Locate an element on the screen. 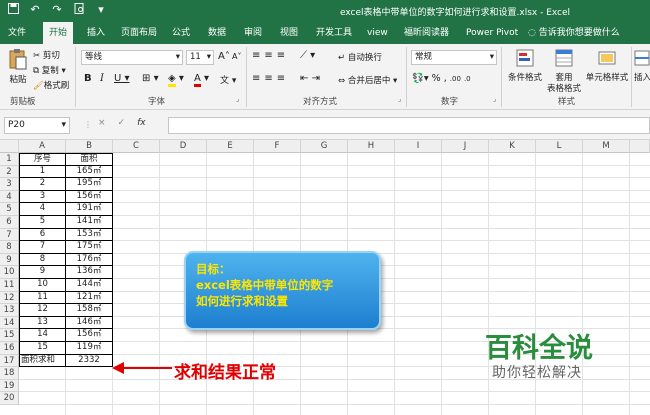 This screenshot has width=650, height=415. table-cell: 195㎡ is located at coordinates (89, 184).